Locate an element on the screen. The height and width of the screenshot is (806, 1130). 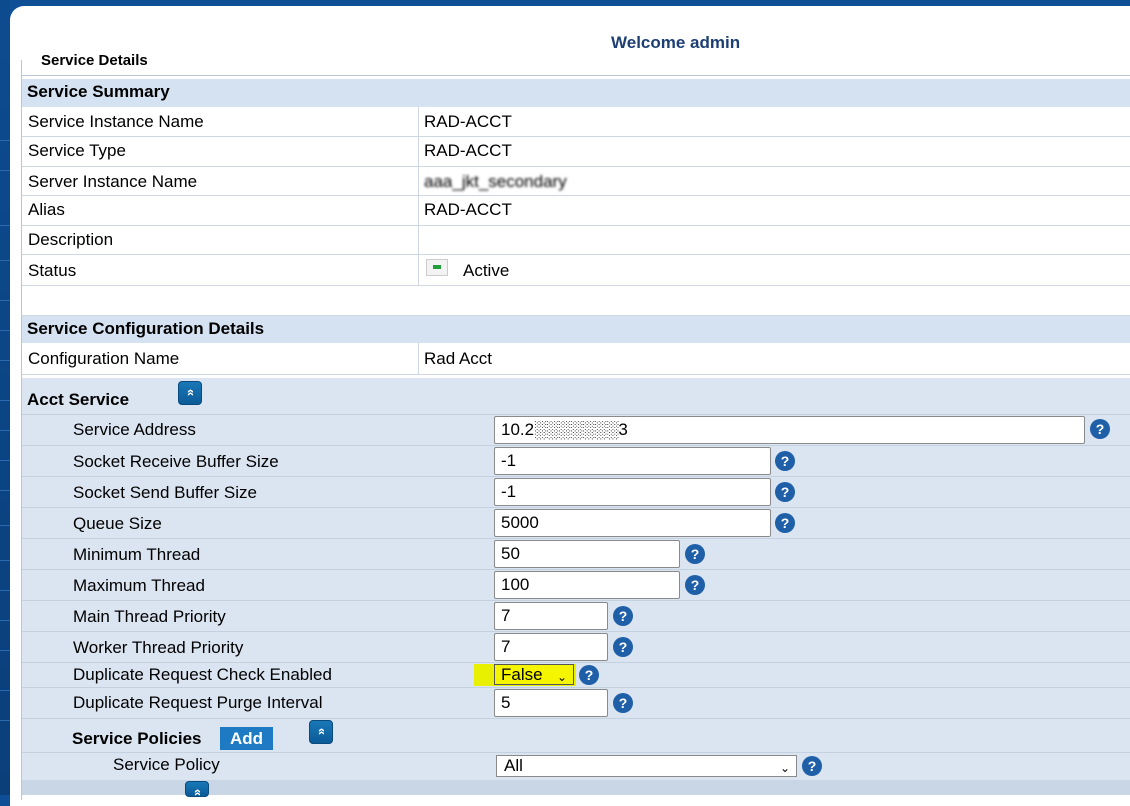
left-nav-strip is located at coordinates (5, 397).